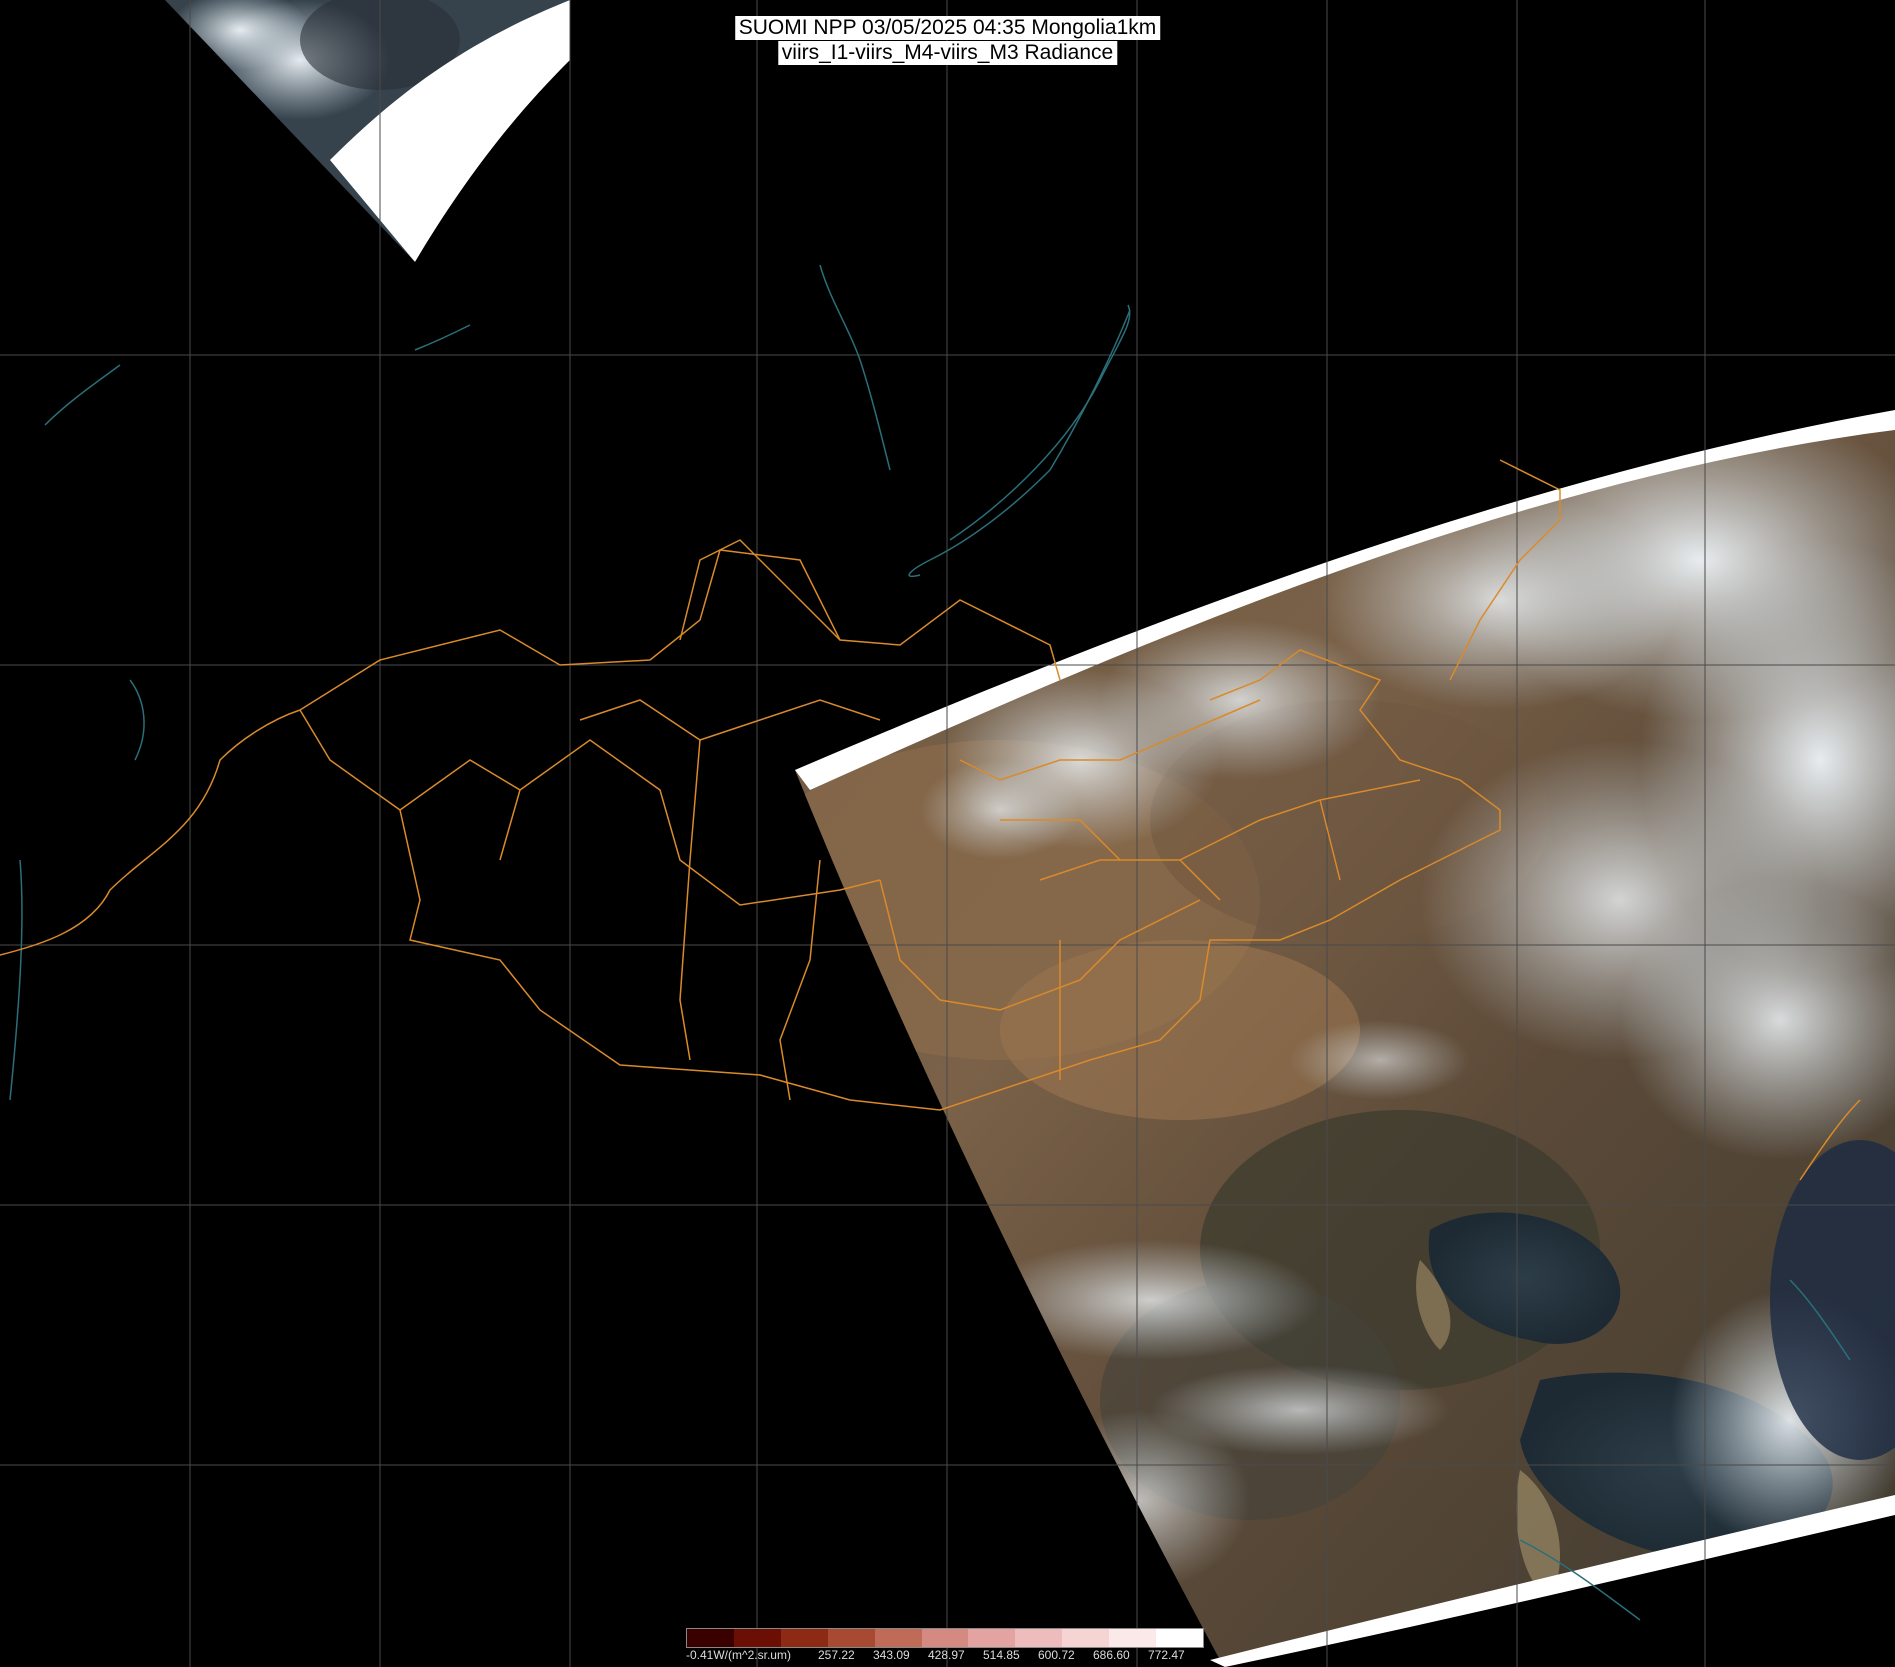 Image resolution: width=1895 pixels, height=1667 pixels. Describe the element at coordinates (947, 28) in the screenshot. I see `title-line-1: SUOMI NPP 03/05/2025 04:35 Mongolia1km` at that location.